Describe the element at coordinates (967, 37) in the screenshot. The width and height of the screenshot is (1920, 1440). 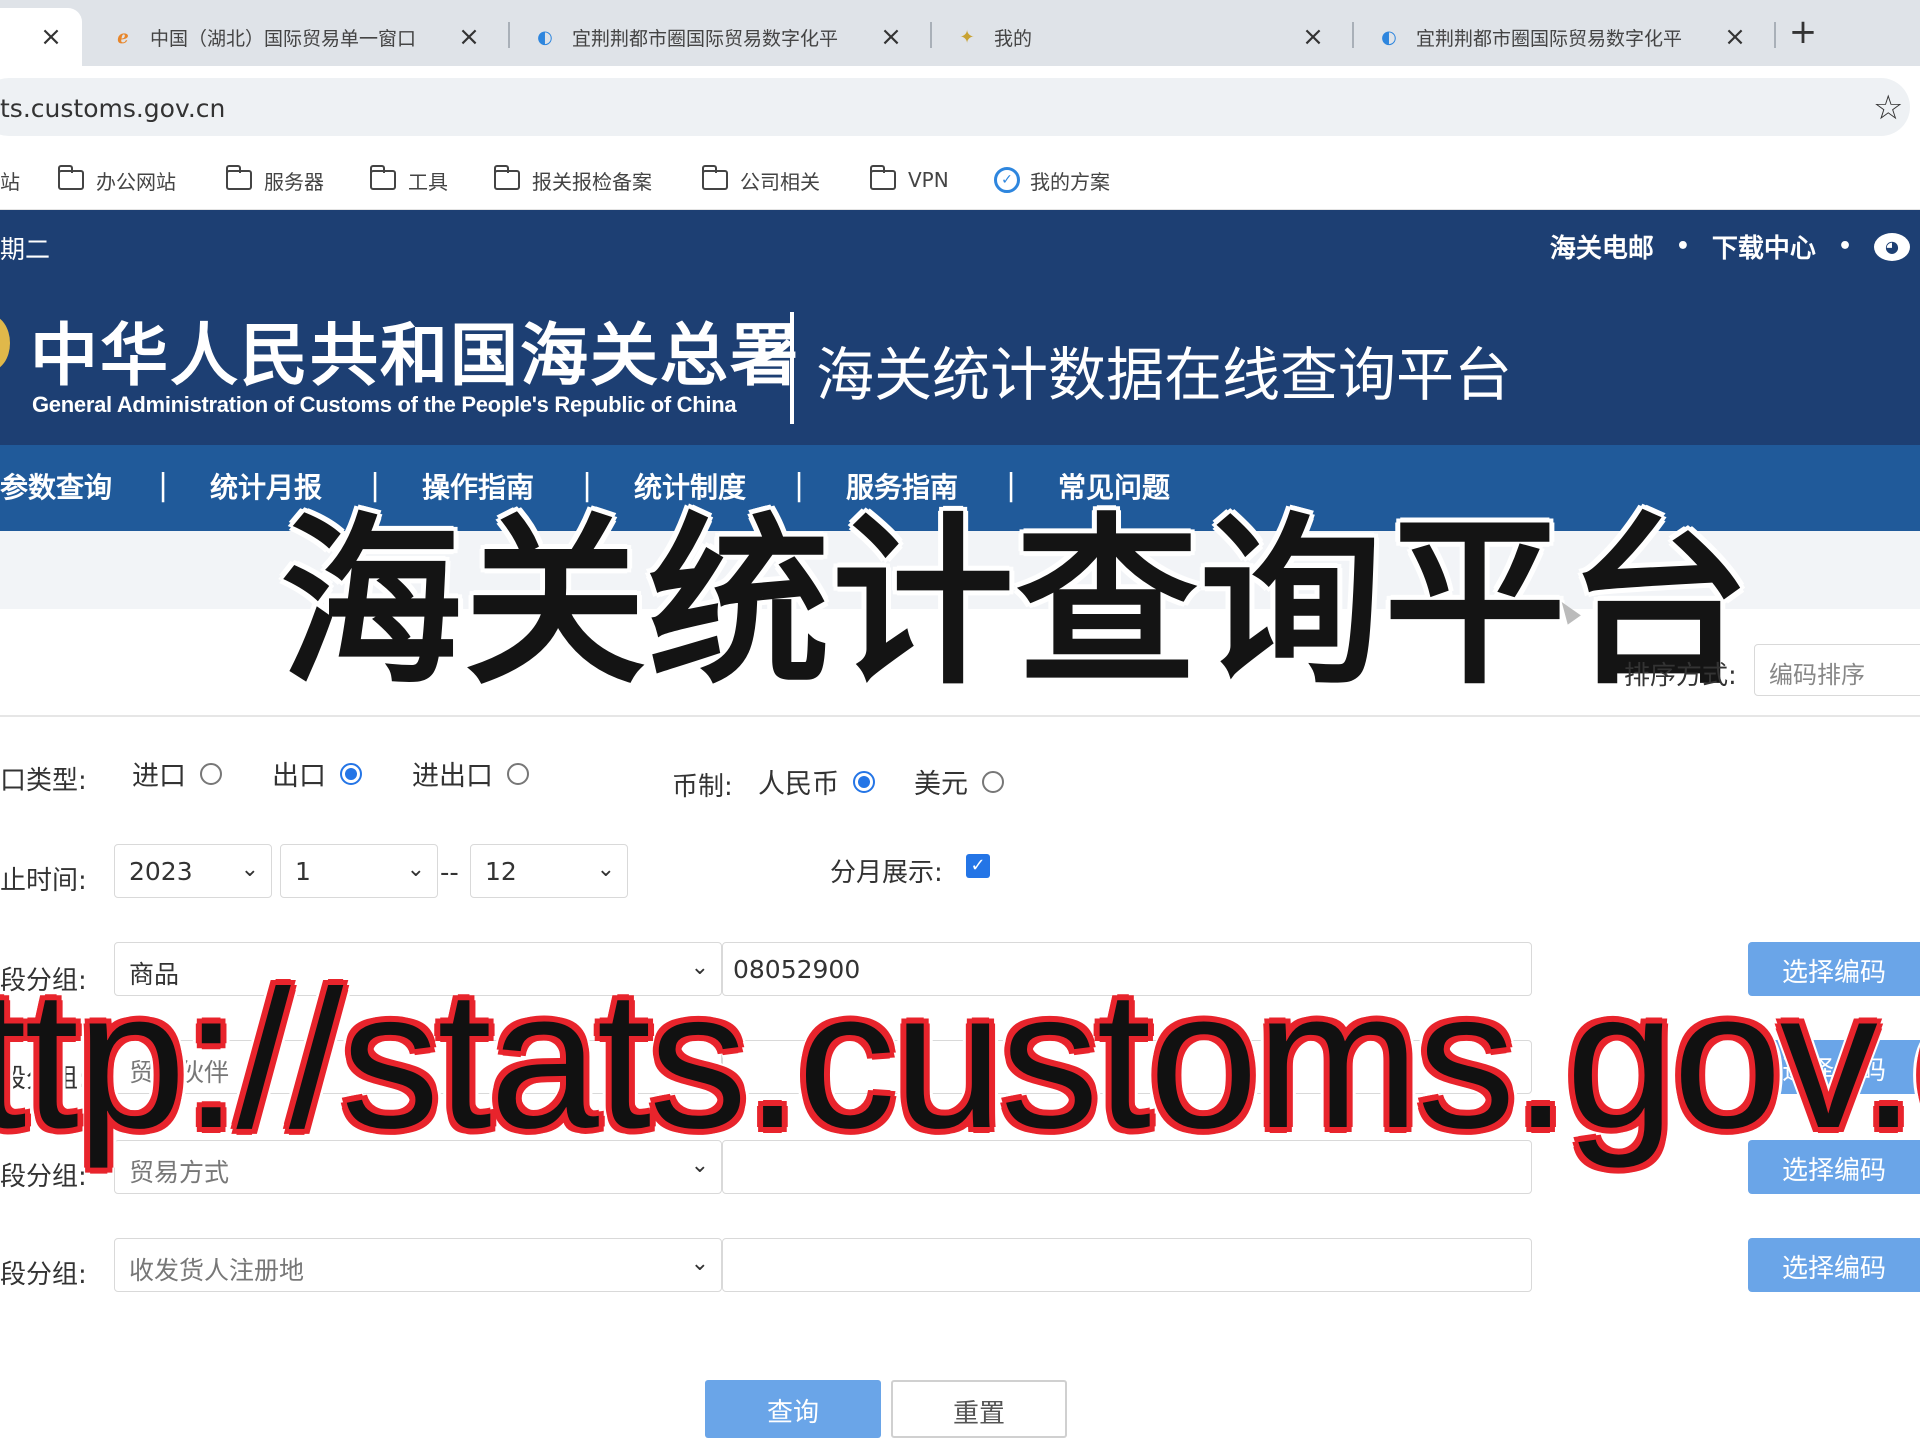
I see `app-icon: ✦` at that location.